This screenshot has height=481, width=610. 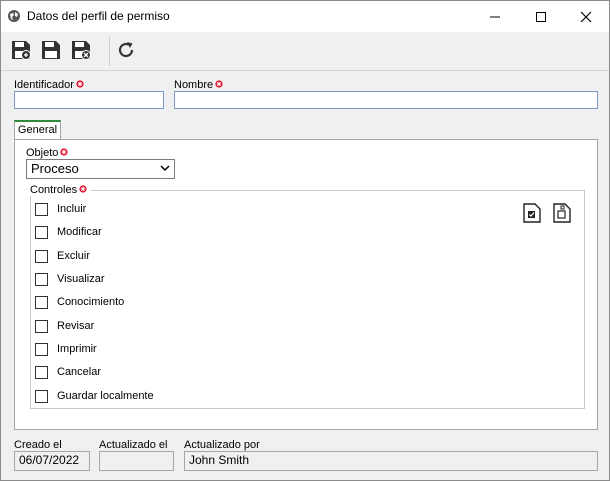 I want to click on updated-date-field, so click(x=136, y=461).